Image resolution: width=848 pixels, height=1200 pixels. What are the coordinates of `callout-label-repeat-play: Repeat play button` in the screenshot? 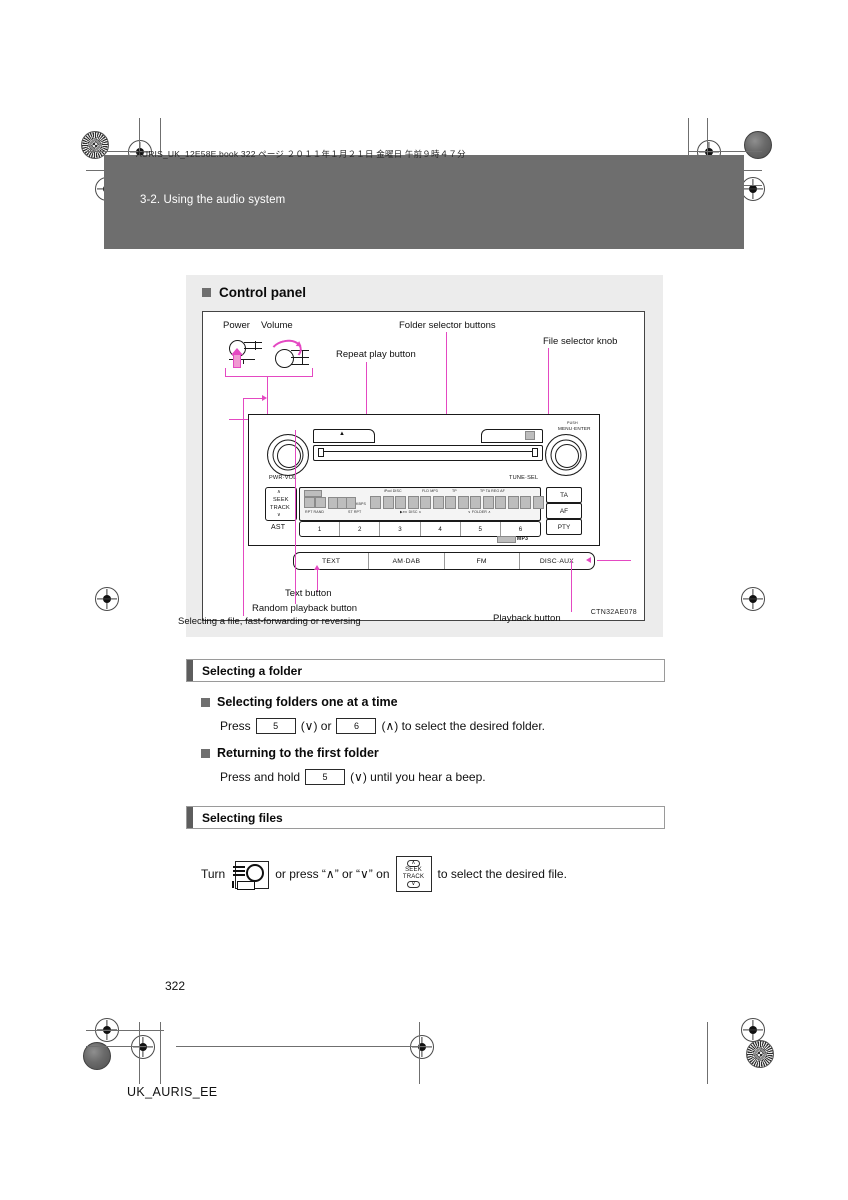 It's located at (376, 354).